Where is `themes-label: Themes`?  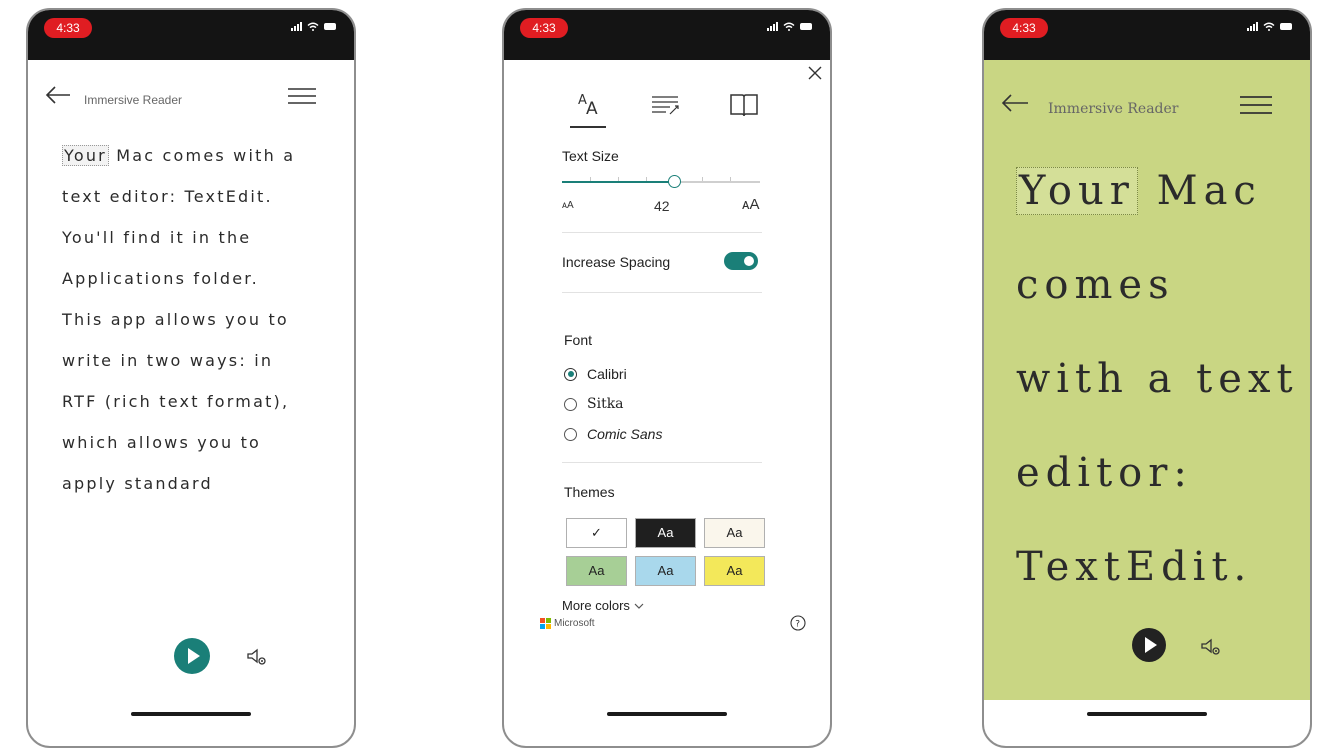
themes-label: Themes is located at coordinates (589, 492).